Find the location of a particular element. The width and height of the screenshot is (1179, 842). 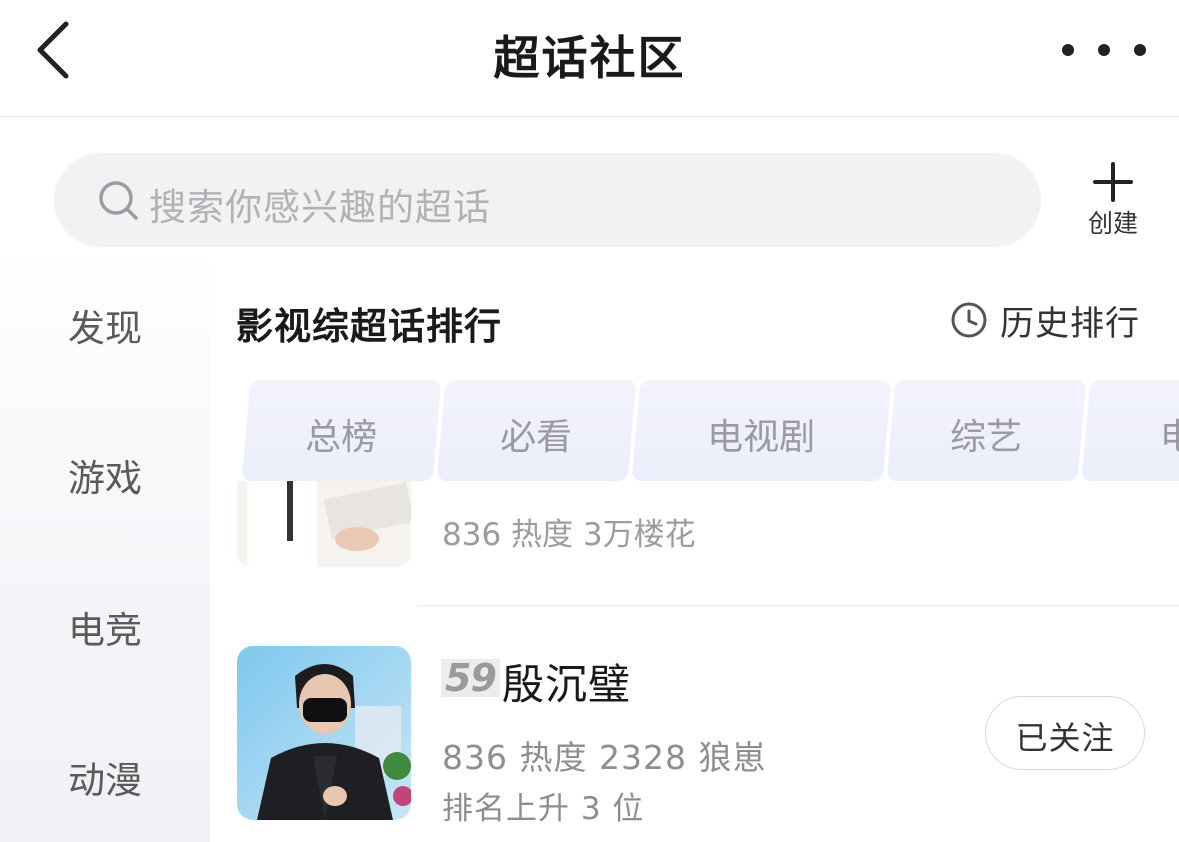

search-input: 搜索你感兴趣的超话 is located at coordinates (547, 200).